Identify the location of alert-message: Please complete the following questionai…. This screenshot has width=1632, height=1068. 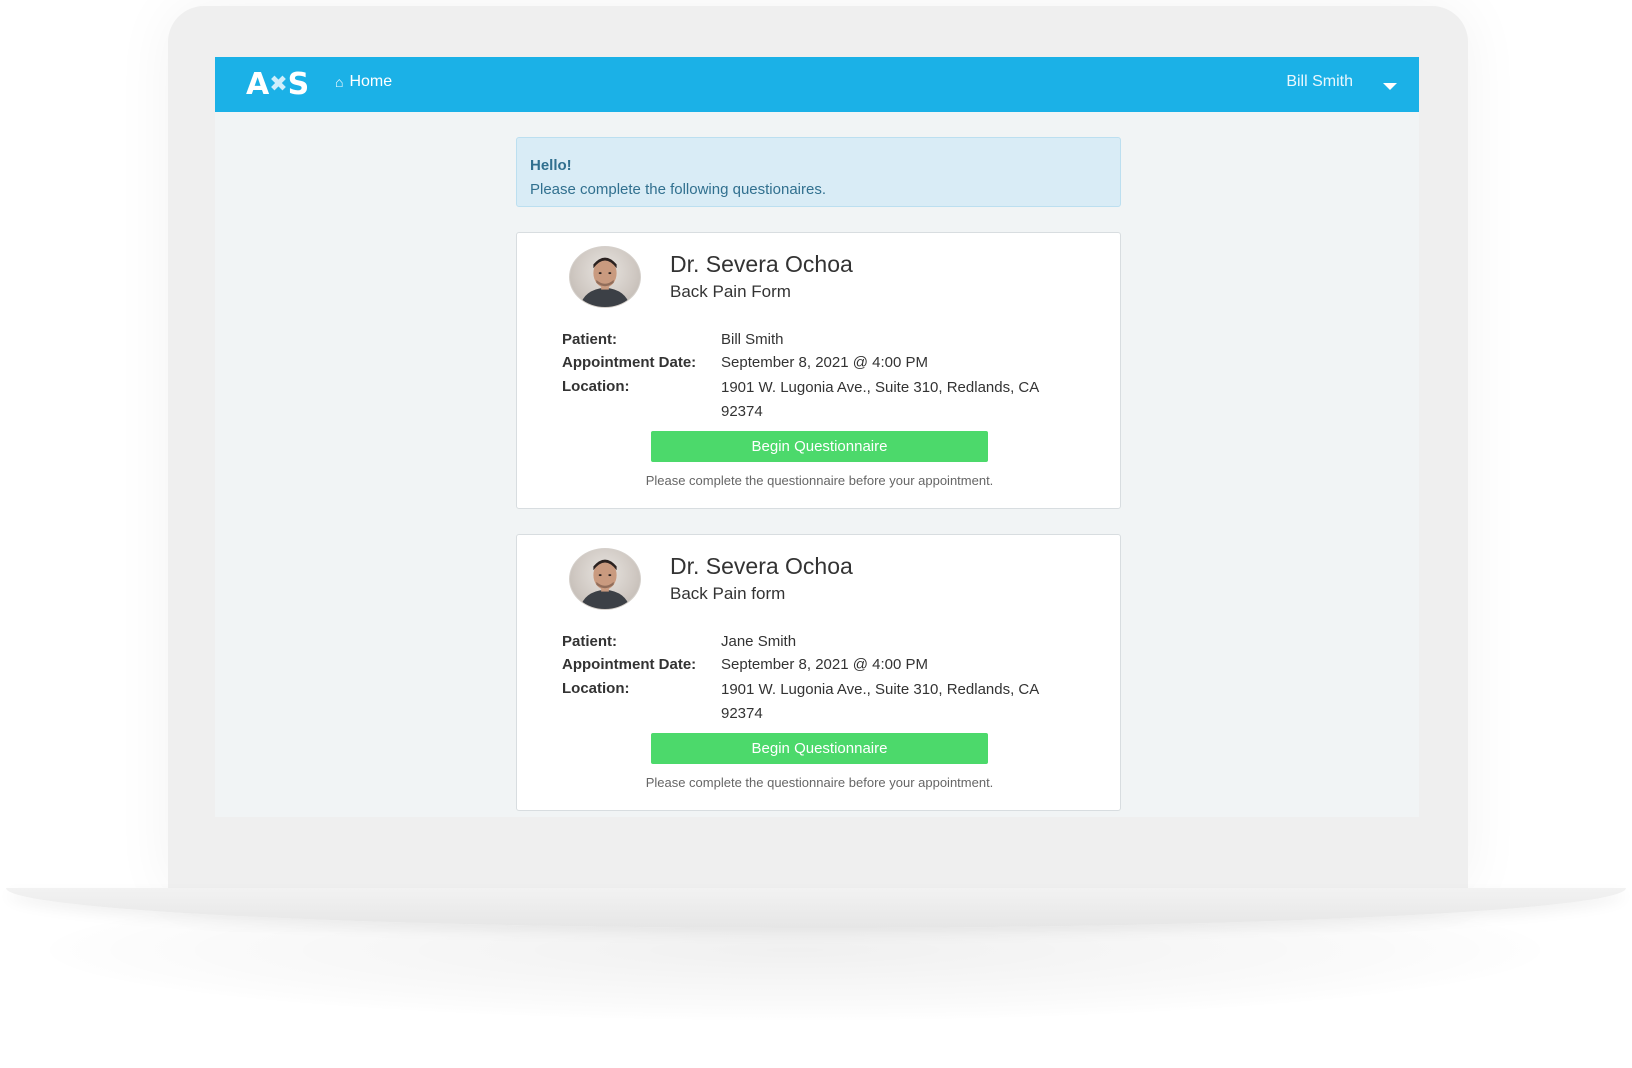
(678, 189).